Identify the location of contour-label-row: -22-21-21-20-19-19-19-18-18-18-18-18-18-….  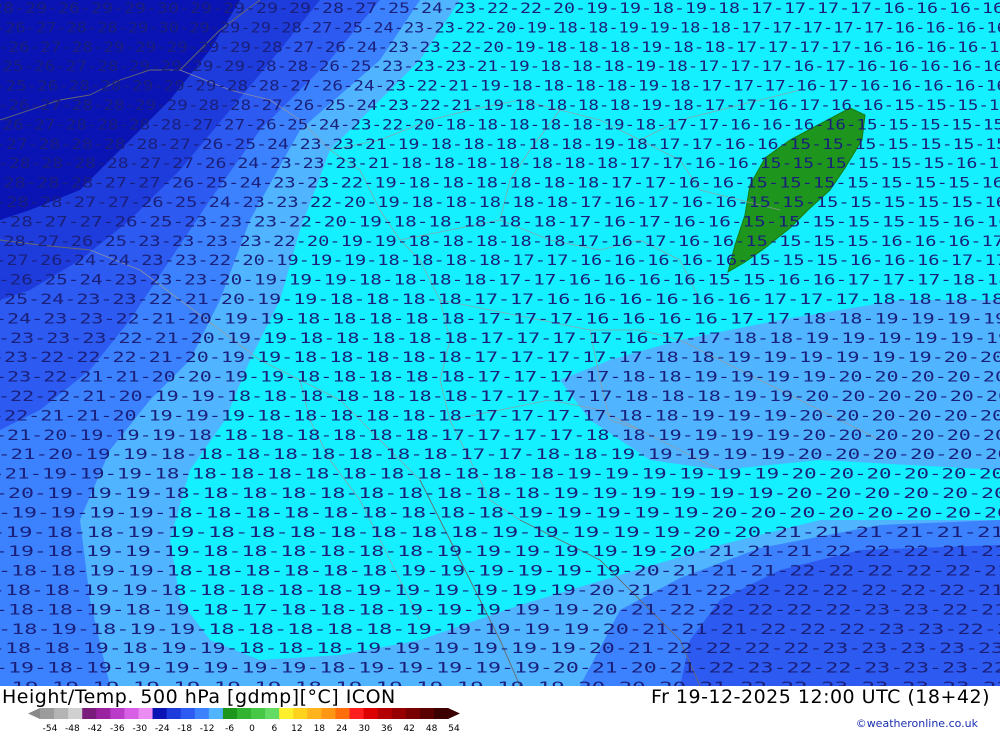
(500, 416).